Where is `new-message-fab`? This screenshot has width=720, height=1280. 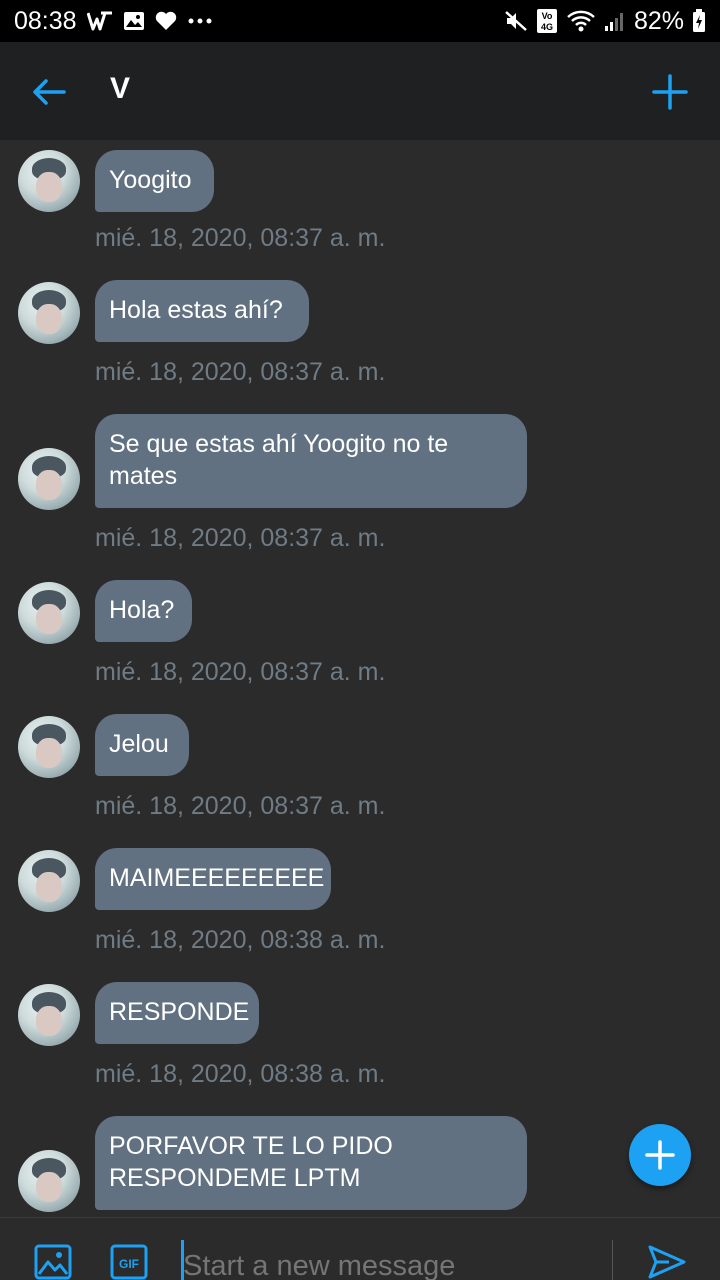 new-message-fab is located at coordinates (660, 1155).